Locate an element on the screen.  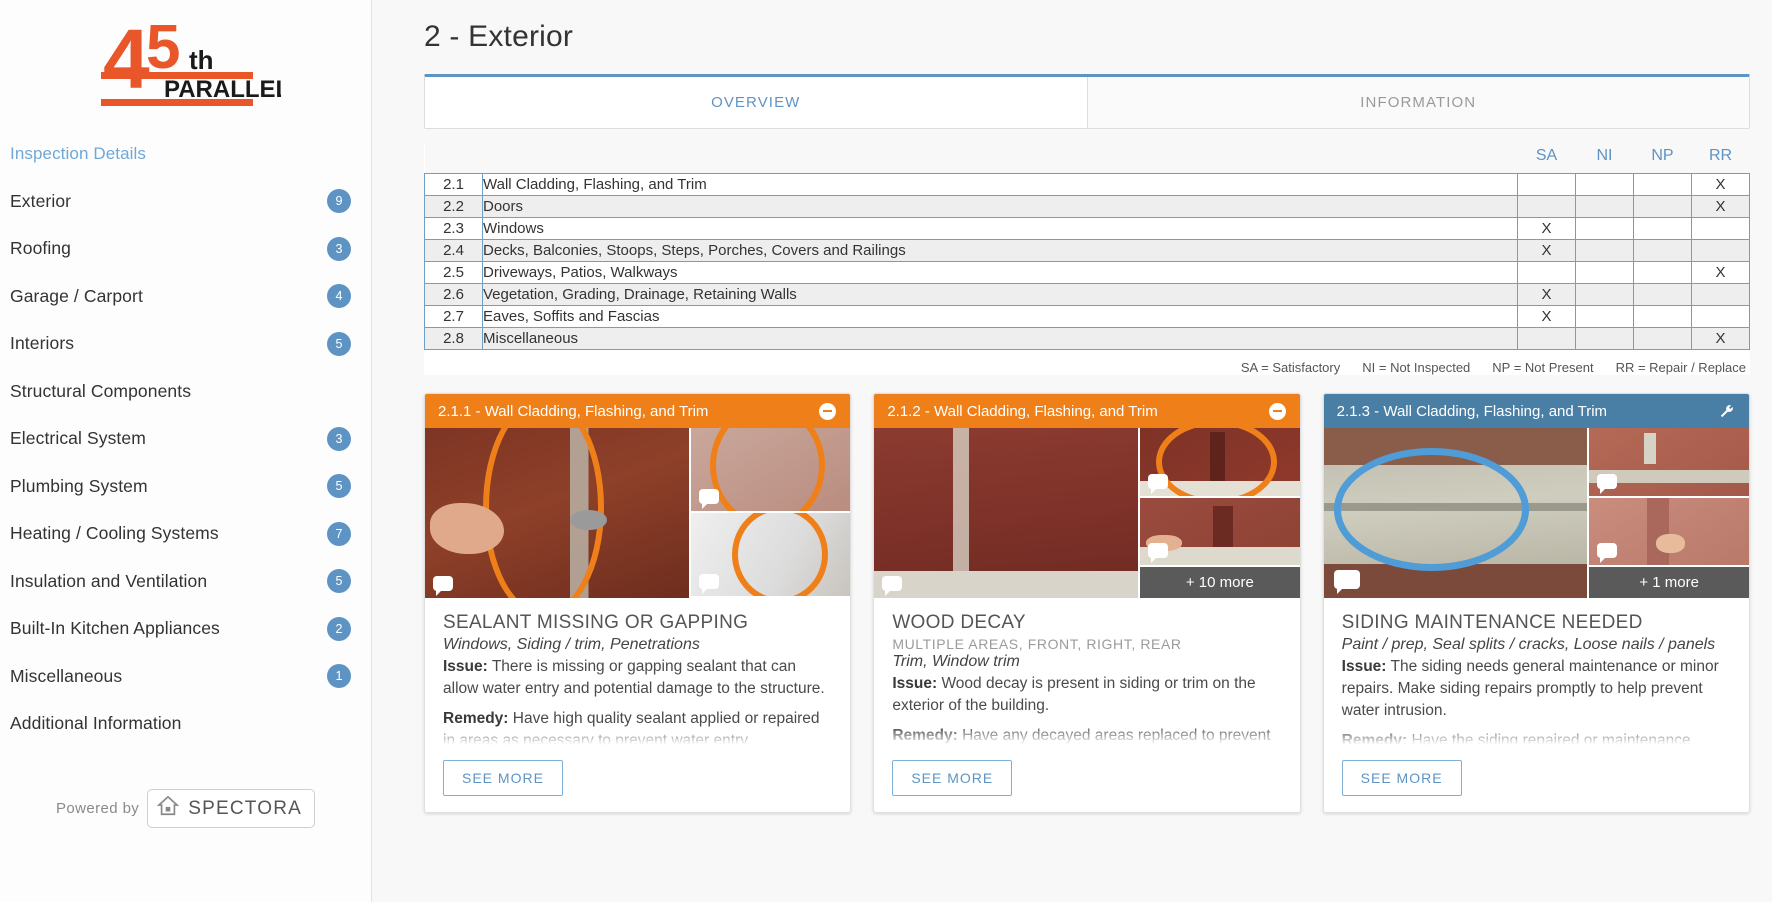
row-number: 2.1 is located at coordinates (453, 184).